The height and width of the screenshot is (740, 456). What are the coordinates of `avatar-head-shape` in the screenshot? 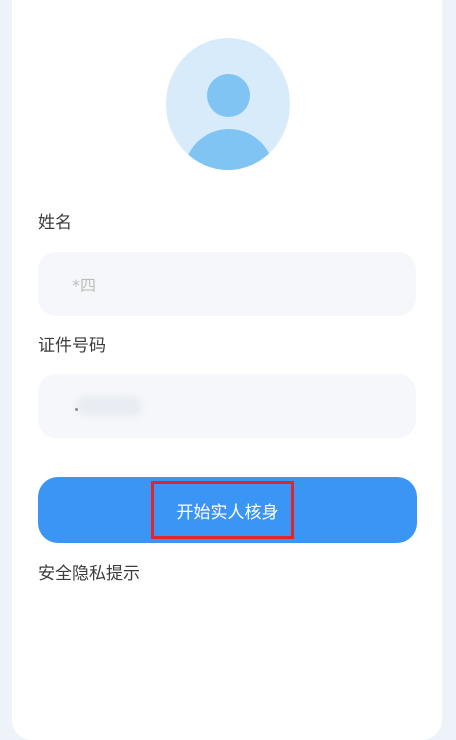 It's located at (228, 95).